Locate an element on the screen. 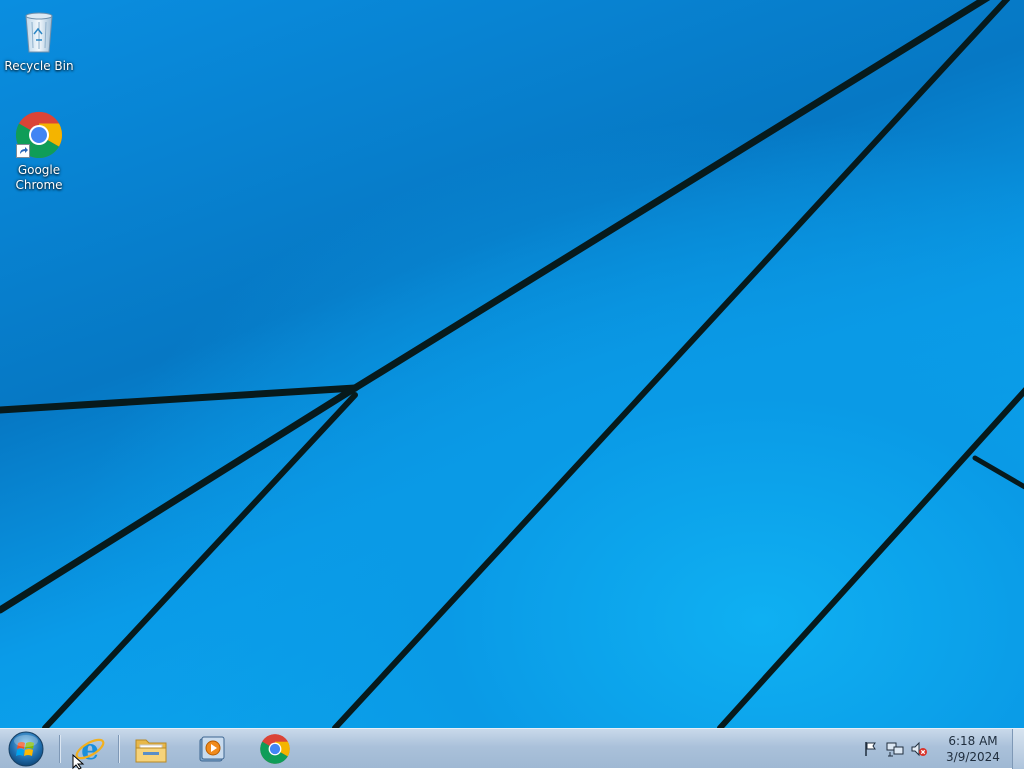 This screenshot has height=771, width=1024. start-button is located at coordinates (26, 749).